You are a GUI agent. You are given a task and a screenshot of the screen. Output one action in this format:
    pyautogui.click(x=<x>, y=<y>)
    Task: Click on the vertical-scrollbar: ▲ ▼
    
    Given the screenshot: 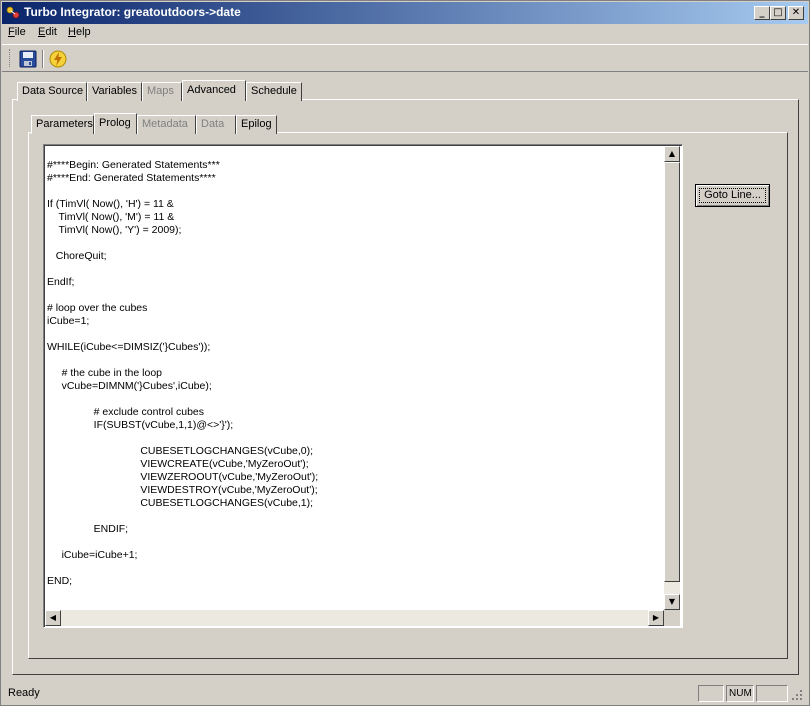 What is the action you would take?
    pyautogui.click(x=672, y=378)
    